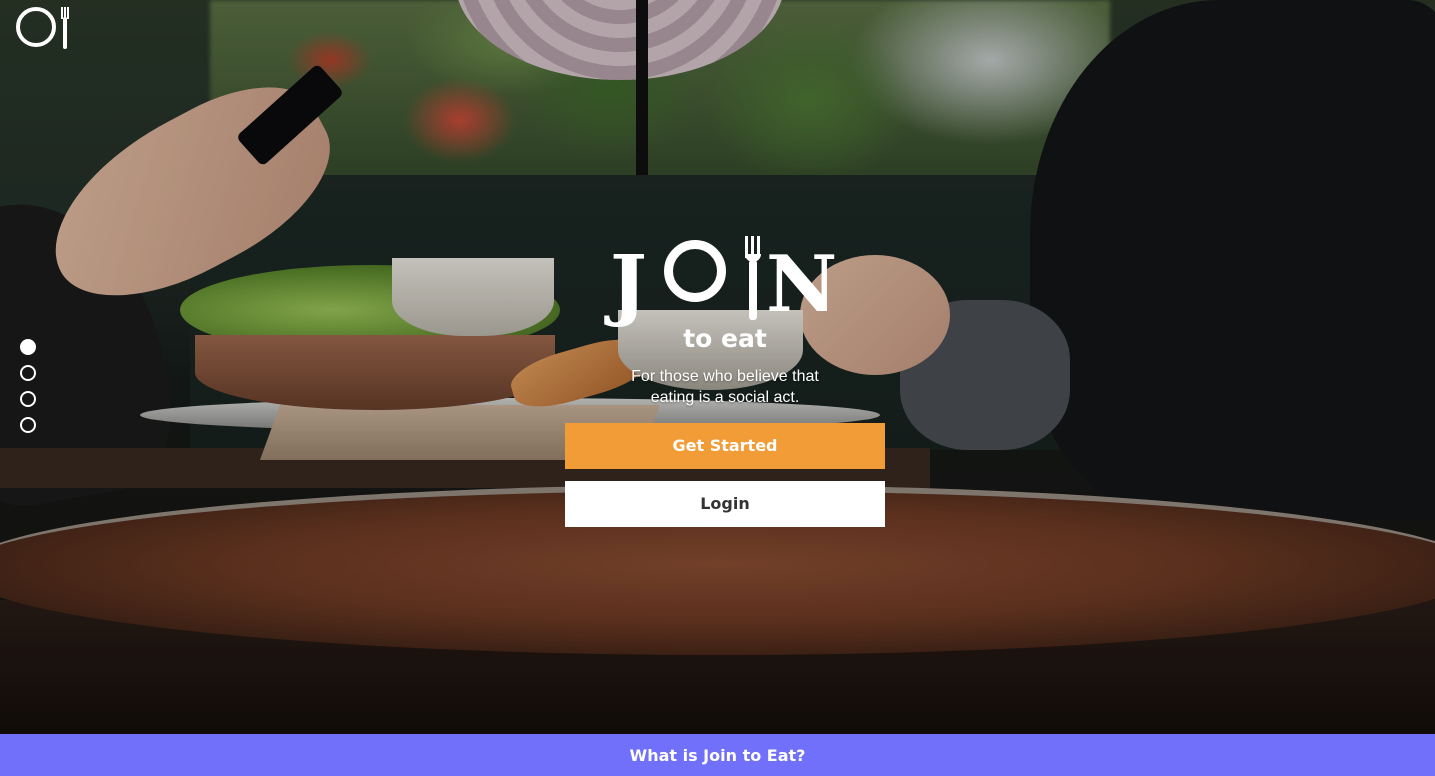  Describe the element at coordinates (725, 504) in the screenshot. I see `login-button: Login` at that location.